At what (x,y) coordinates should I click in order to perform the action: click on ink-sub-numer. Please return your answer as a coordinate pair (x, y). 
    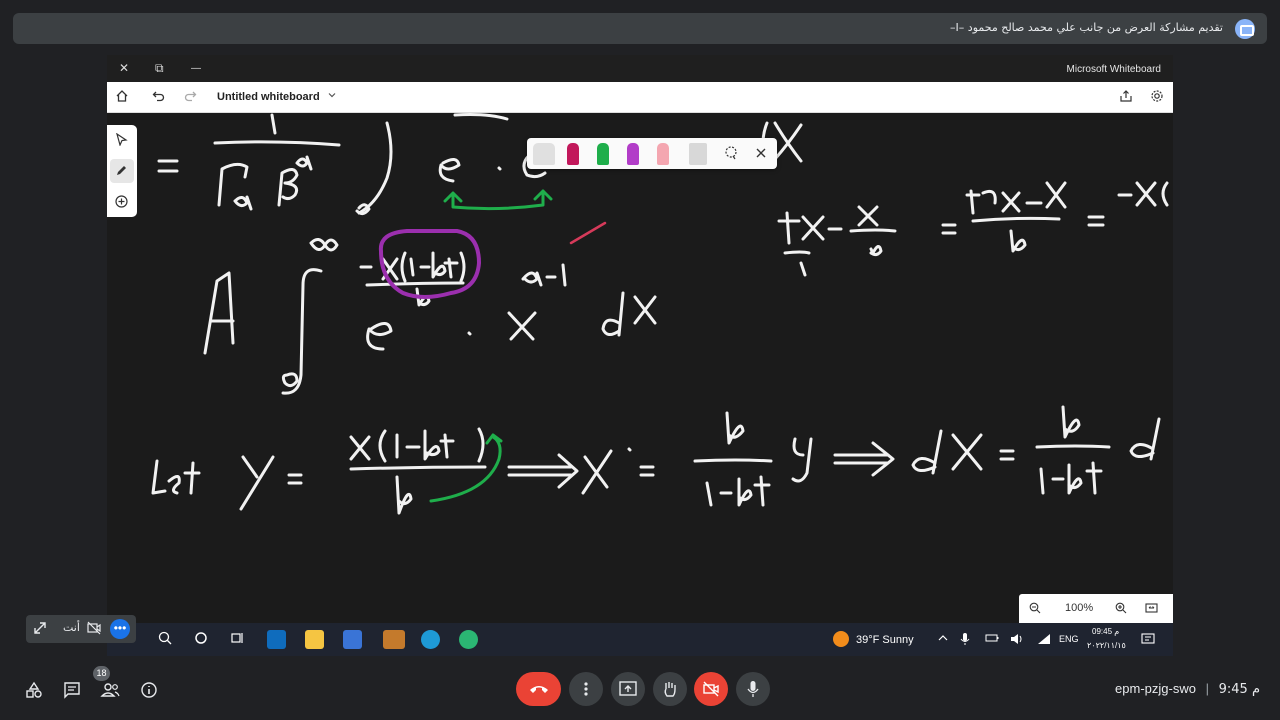
    Looking at the image, I should click on (417, 445).